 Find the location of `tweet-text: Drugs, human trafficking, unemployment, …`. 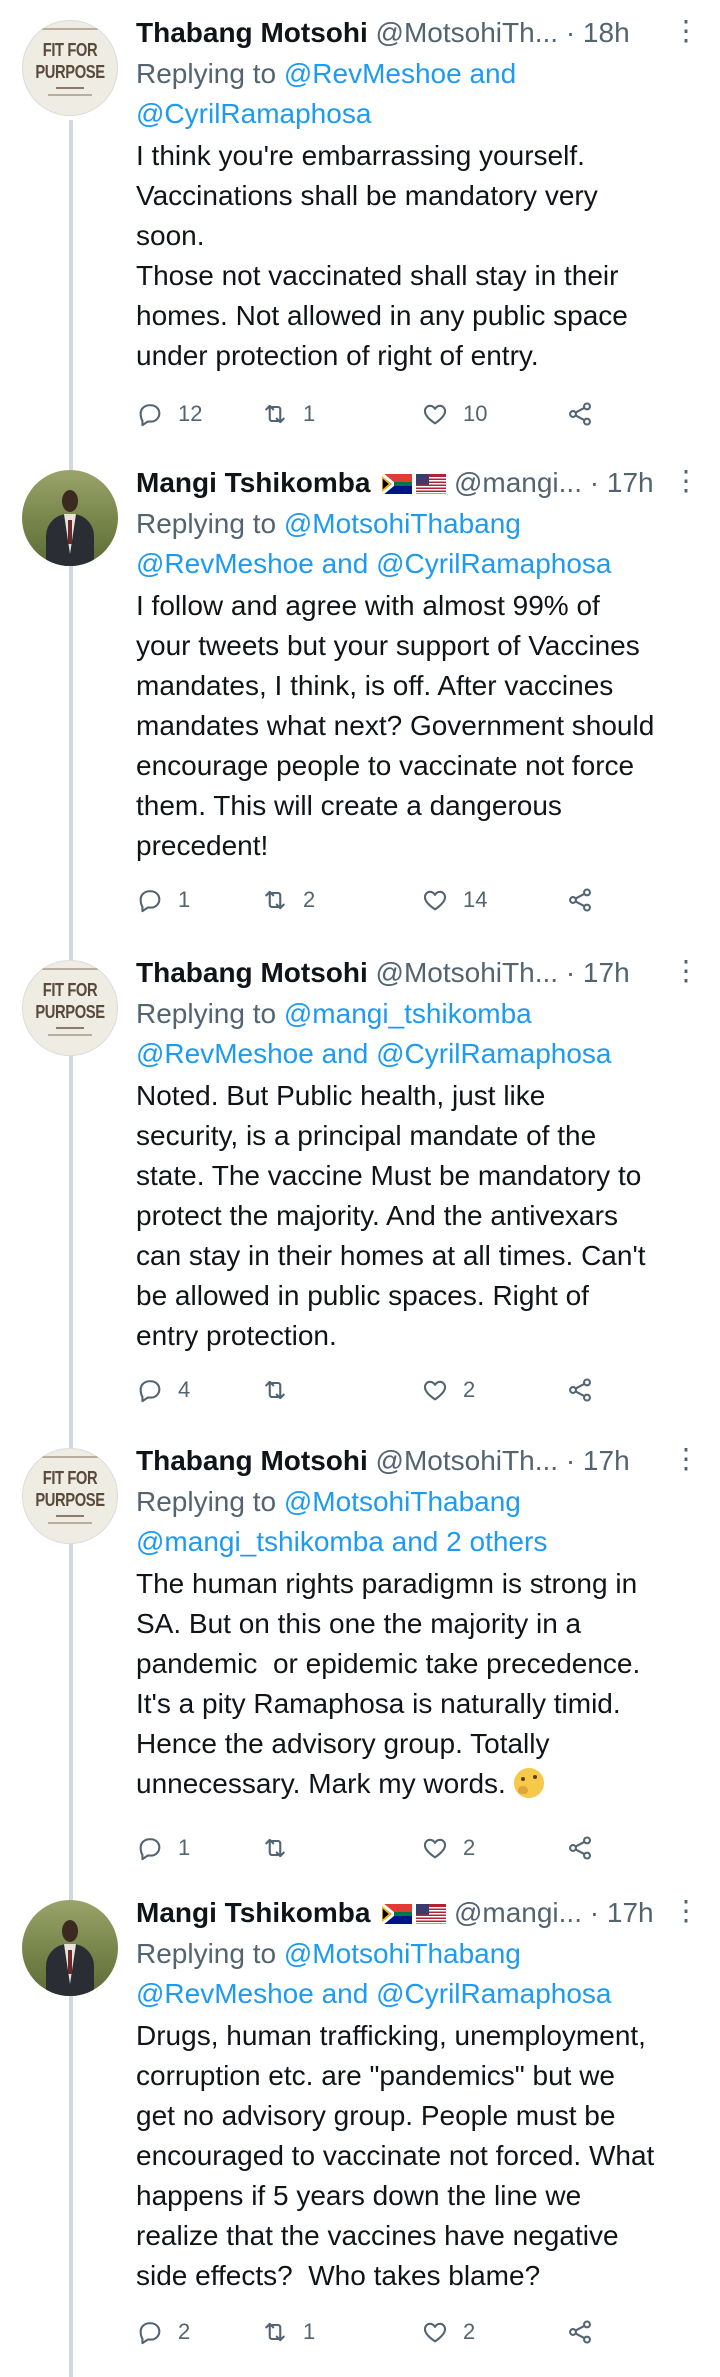

tweet-text: Drugs, human trafficking, unemployment, … is located at coordinates (395, 2155).